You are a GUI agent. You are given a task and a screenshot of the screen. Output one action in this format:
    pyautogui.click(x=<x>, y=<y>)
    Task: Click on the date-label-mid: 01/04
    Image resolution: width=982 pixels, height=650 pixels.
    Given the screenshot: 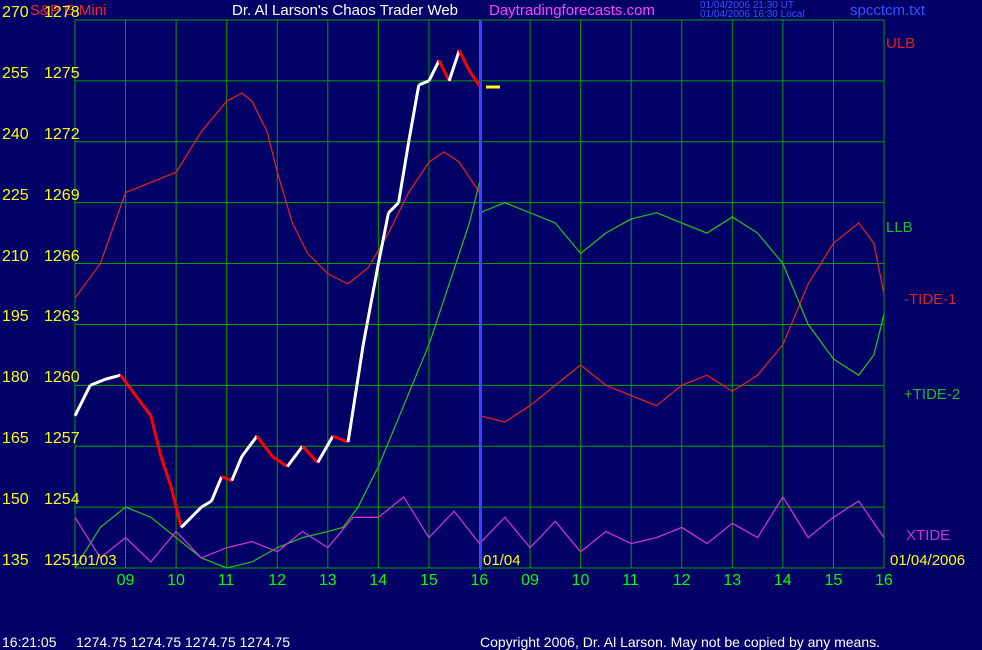 What is the action you would take?
    pyautogui.click(x=502, y=560)
    